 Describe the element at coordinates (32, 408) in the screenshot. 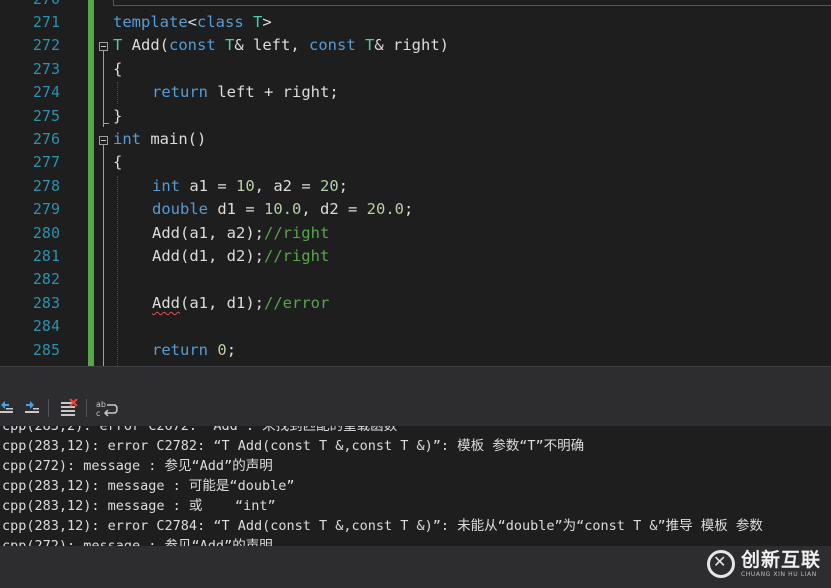

I see `next-message-icon` at that location.